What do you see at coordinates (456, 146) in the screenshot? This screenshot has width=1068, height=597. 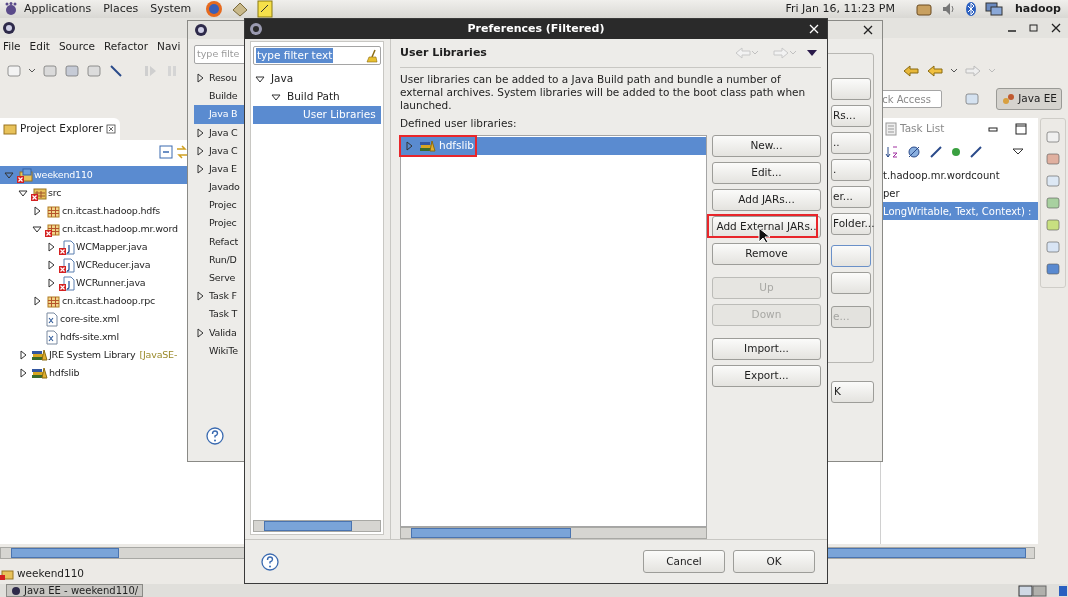 I see `library-label: hdfslib` at bounding box center [456, 146].